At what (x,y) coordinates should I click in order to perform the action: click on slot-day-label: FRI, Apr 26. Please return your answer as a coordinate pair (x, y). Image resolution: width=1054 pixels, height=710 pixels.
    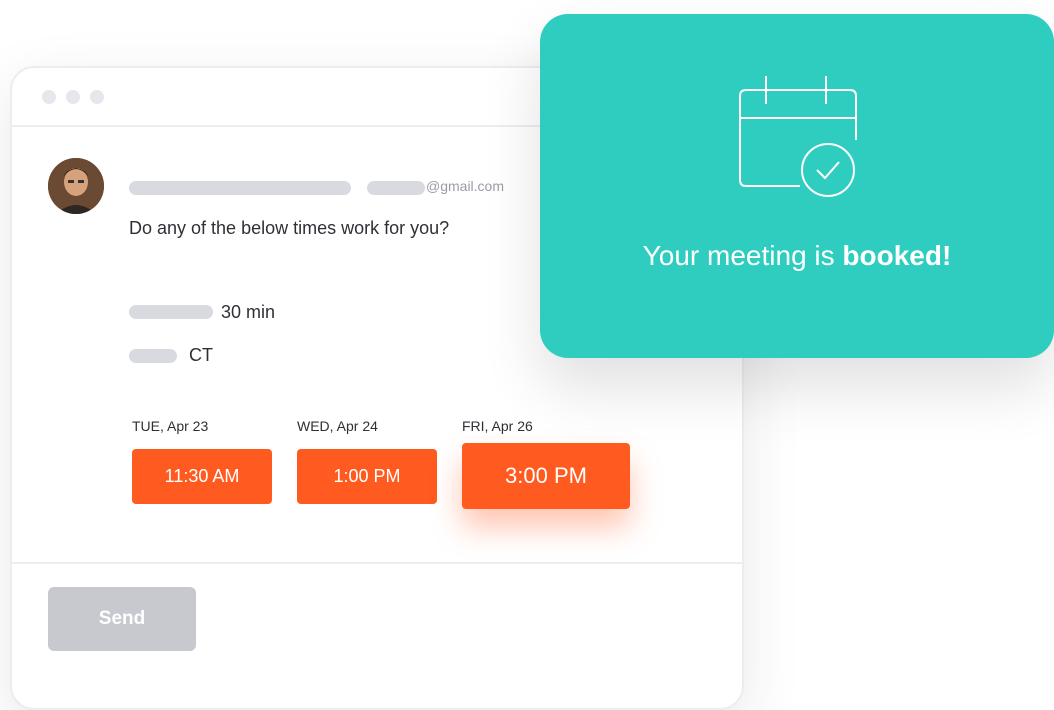
    Looking at the image, I should click on (497, 426).